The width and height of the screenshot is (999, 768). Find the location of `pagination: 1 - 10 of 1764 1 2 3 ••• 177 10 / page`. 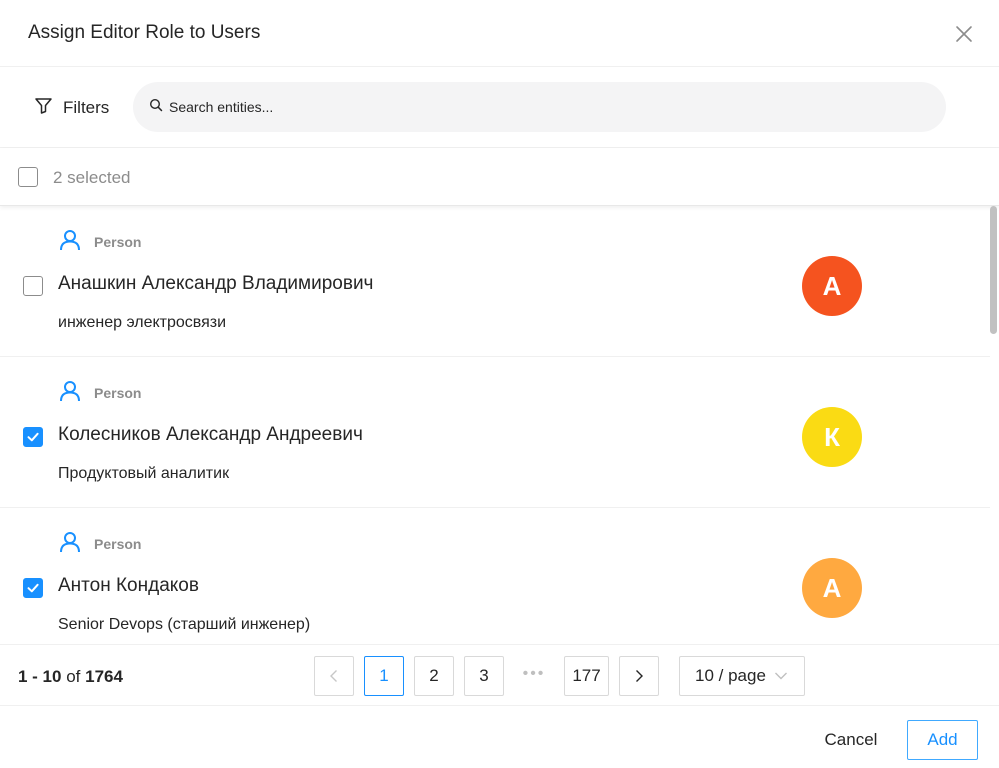

pagination: 1 - 10 of 1764 1 2 3 ••• 177 10 / page is located at coordinates (499, 675).